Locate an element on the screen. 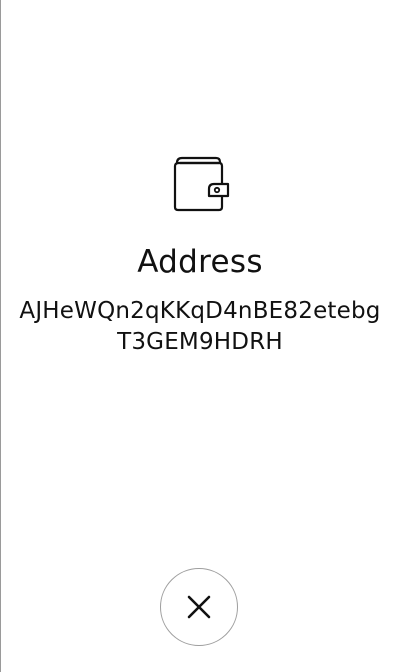 The width and height of the screenshot is (400, 672). wallet-address: AJHeWQn2qKKqD4nBE82etebgT3GEM9HDRH is located at coordinates (200, 326).